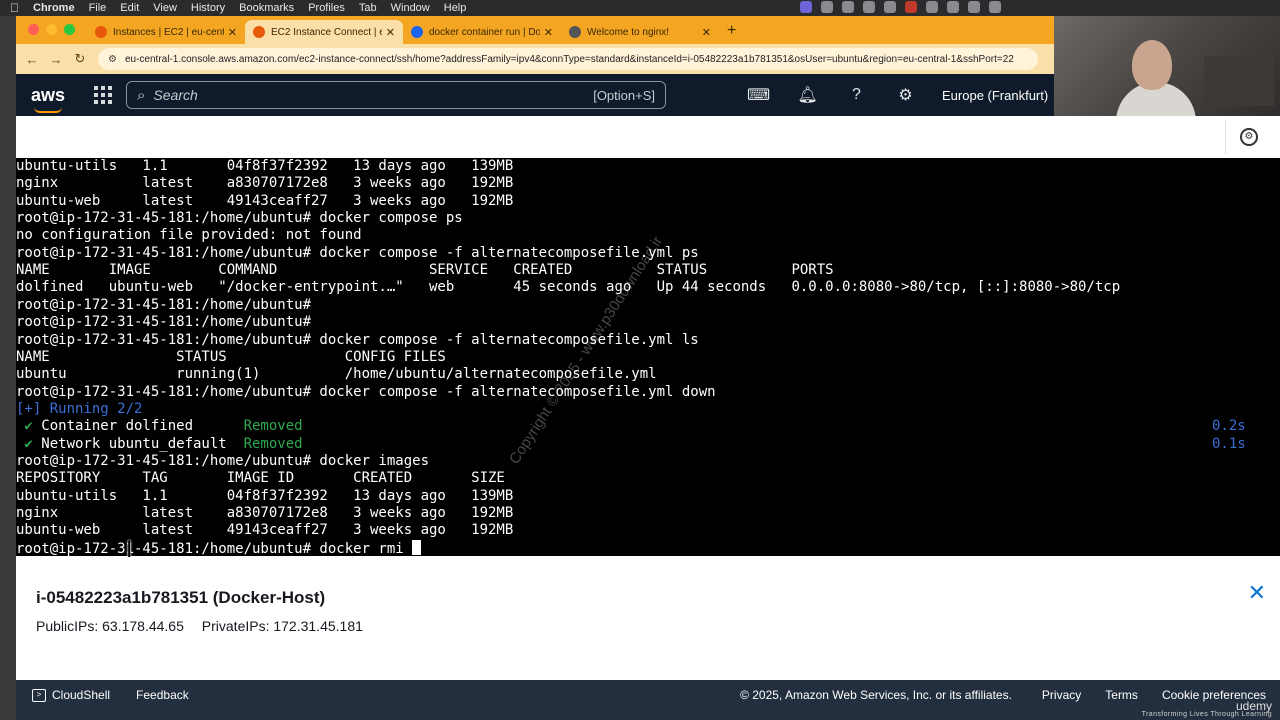 The image size is (1280, 720). Describe the element at coordinates (56, 59) in the screenshot. I see `forward-icon: →` at that location.